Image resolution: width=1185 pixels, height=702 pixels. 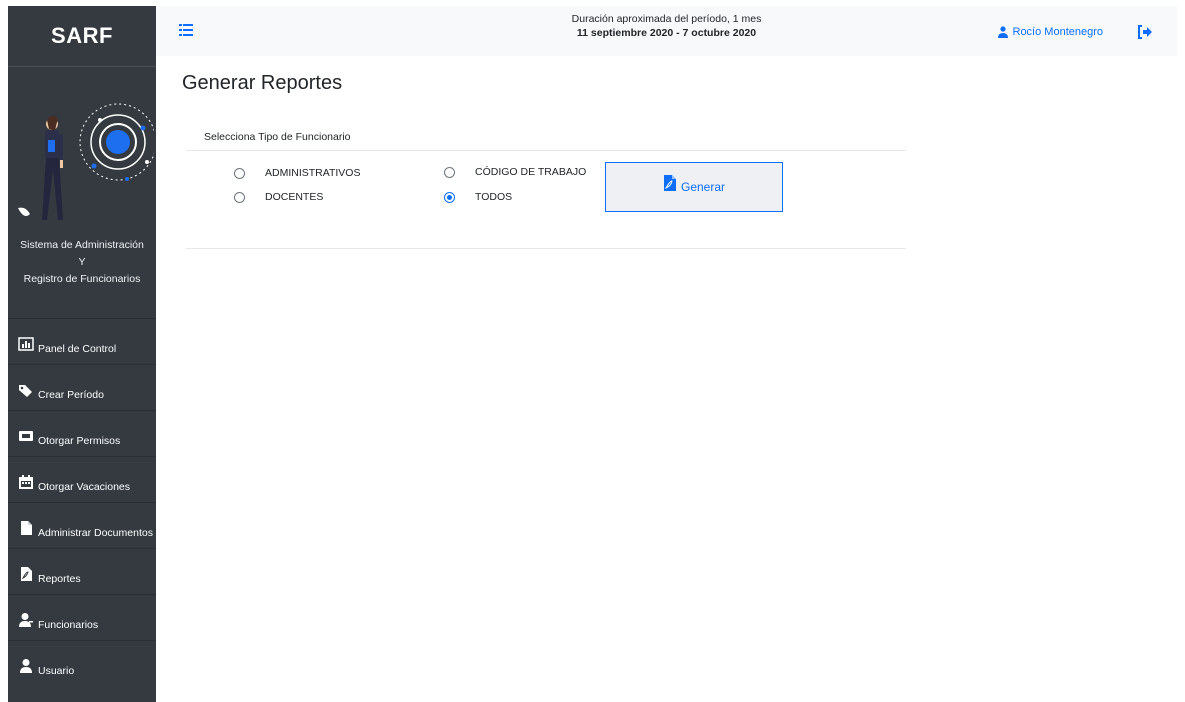 I want to click on radio-label: TODOS, so click(x=494, y=197).